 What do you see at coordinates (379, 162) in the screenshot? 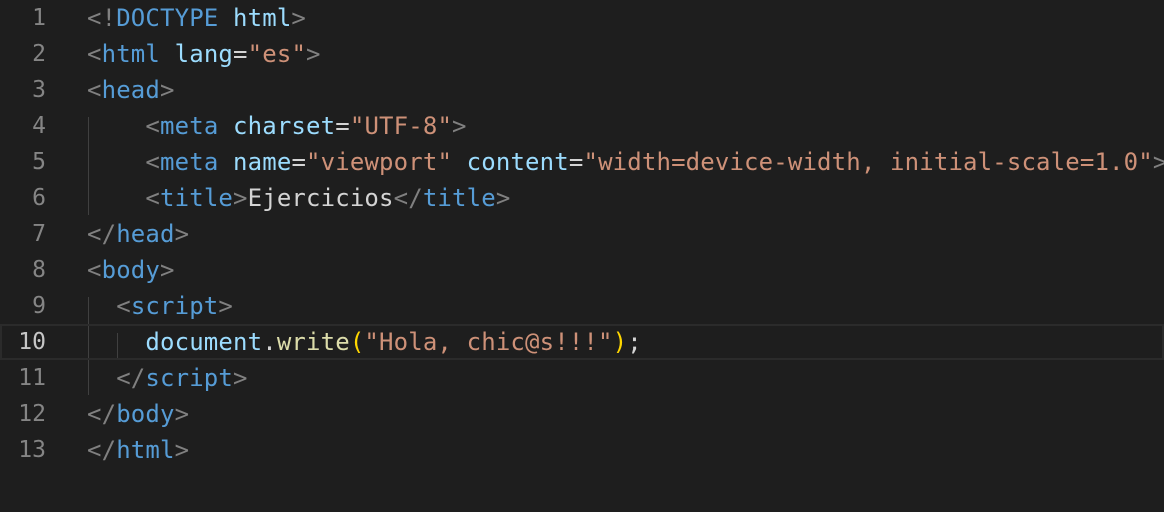
I see `code-token: "viewport"` at bounding box center [379, 162].